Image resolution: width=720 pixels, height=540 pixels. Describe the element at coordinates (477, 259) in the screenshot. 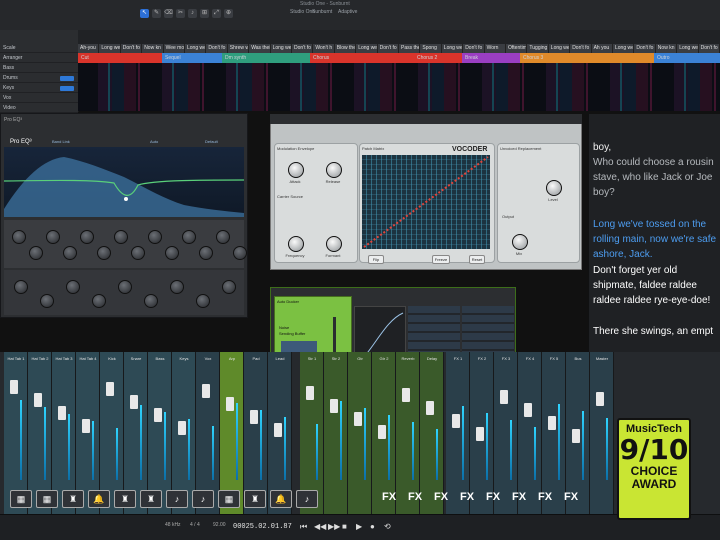

I see `reset-button: Reset` at that location.